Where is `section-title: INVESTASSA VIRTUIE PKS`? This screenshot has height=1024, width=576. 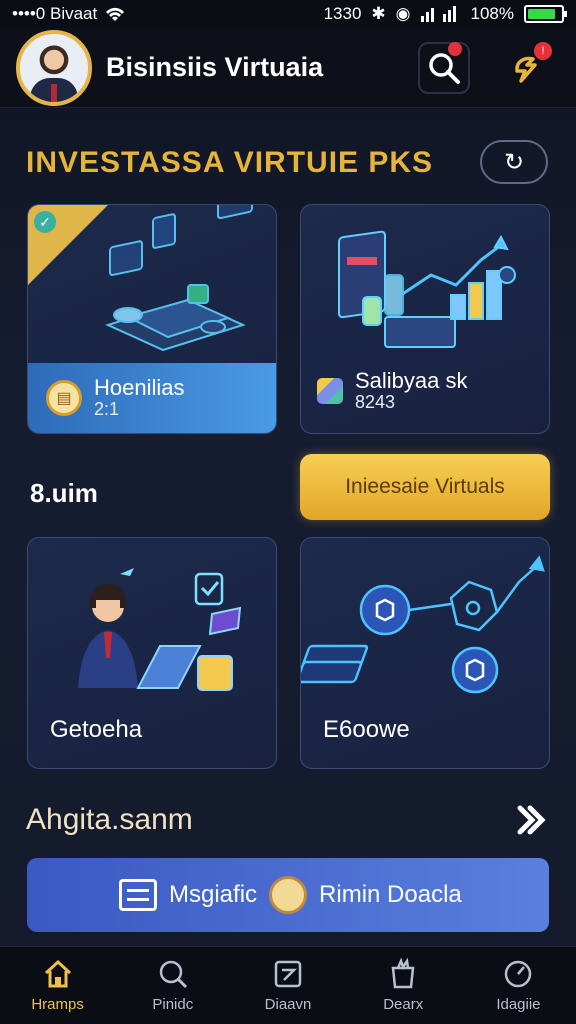 section-title: INVESTASSA VIRTUIE PKS is located at coordinates (230, 162).